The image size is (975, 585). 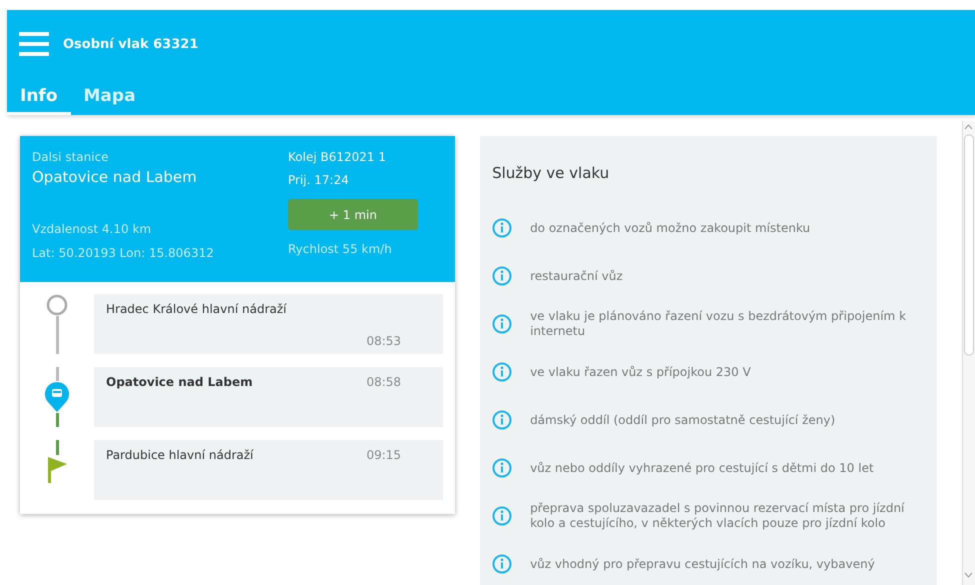 What do you see at coordinates (384, 382) in the screenshot?
I see `stop-time: 08:58` at bounding box center [384, 382].